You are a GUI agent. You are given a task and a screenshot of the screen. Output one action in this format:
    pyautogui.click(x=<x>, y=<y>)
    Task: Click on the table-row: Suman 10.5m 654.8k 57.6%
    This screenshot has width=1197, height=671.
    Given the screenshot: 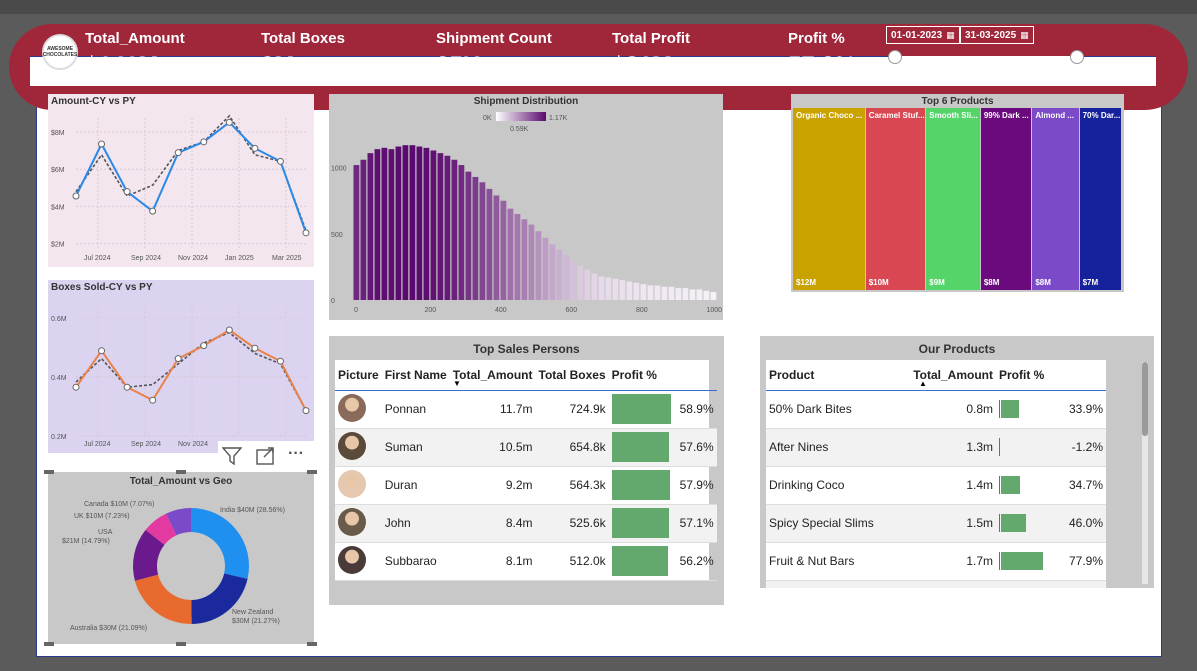 What is the action you would take?
    pyautogui.click(x=526, y=447)
    